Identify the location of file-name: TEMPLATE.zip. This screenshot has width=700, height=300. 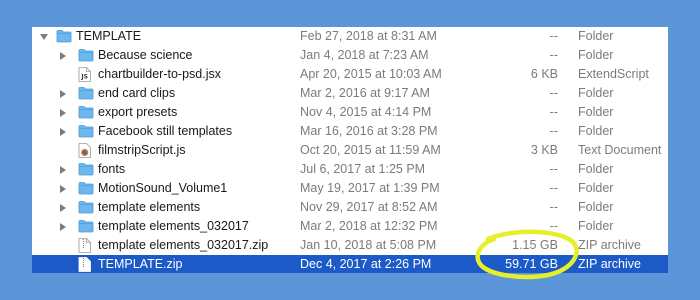
(140, 264).